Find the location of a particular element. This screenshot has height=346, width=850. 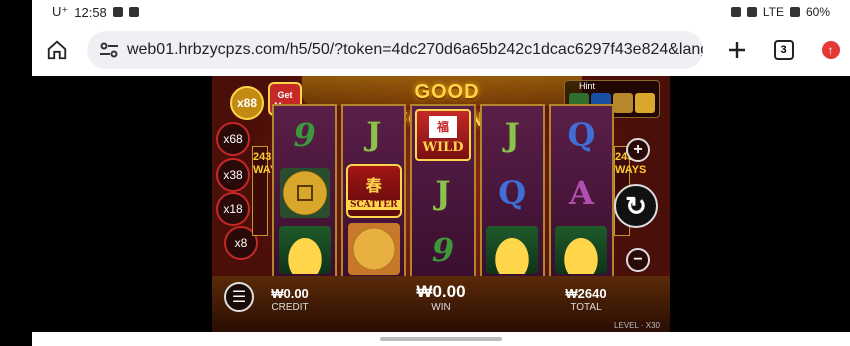

multiplier-x38: x38 is located at coordinates (233, 175).